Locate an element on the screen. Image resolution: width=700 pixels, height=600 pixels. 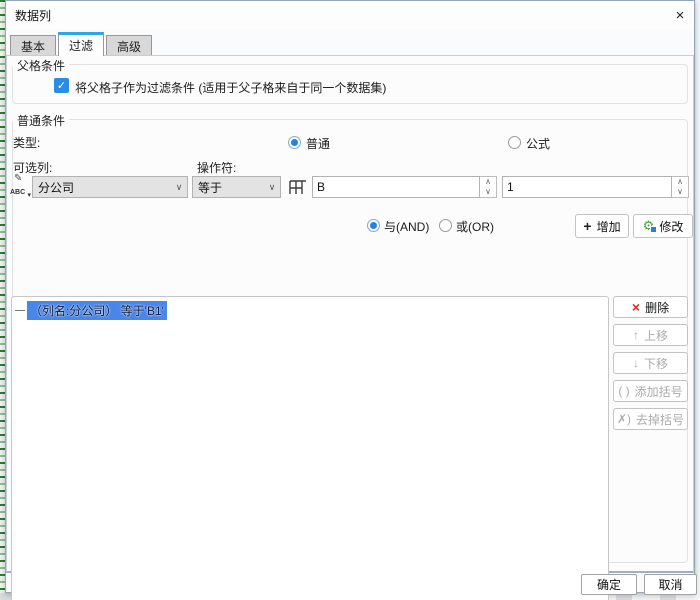
delete-condition-button: × 删除 is located at coordinates (650, 307).